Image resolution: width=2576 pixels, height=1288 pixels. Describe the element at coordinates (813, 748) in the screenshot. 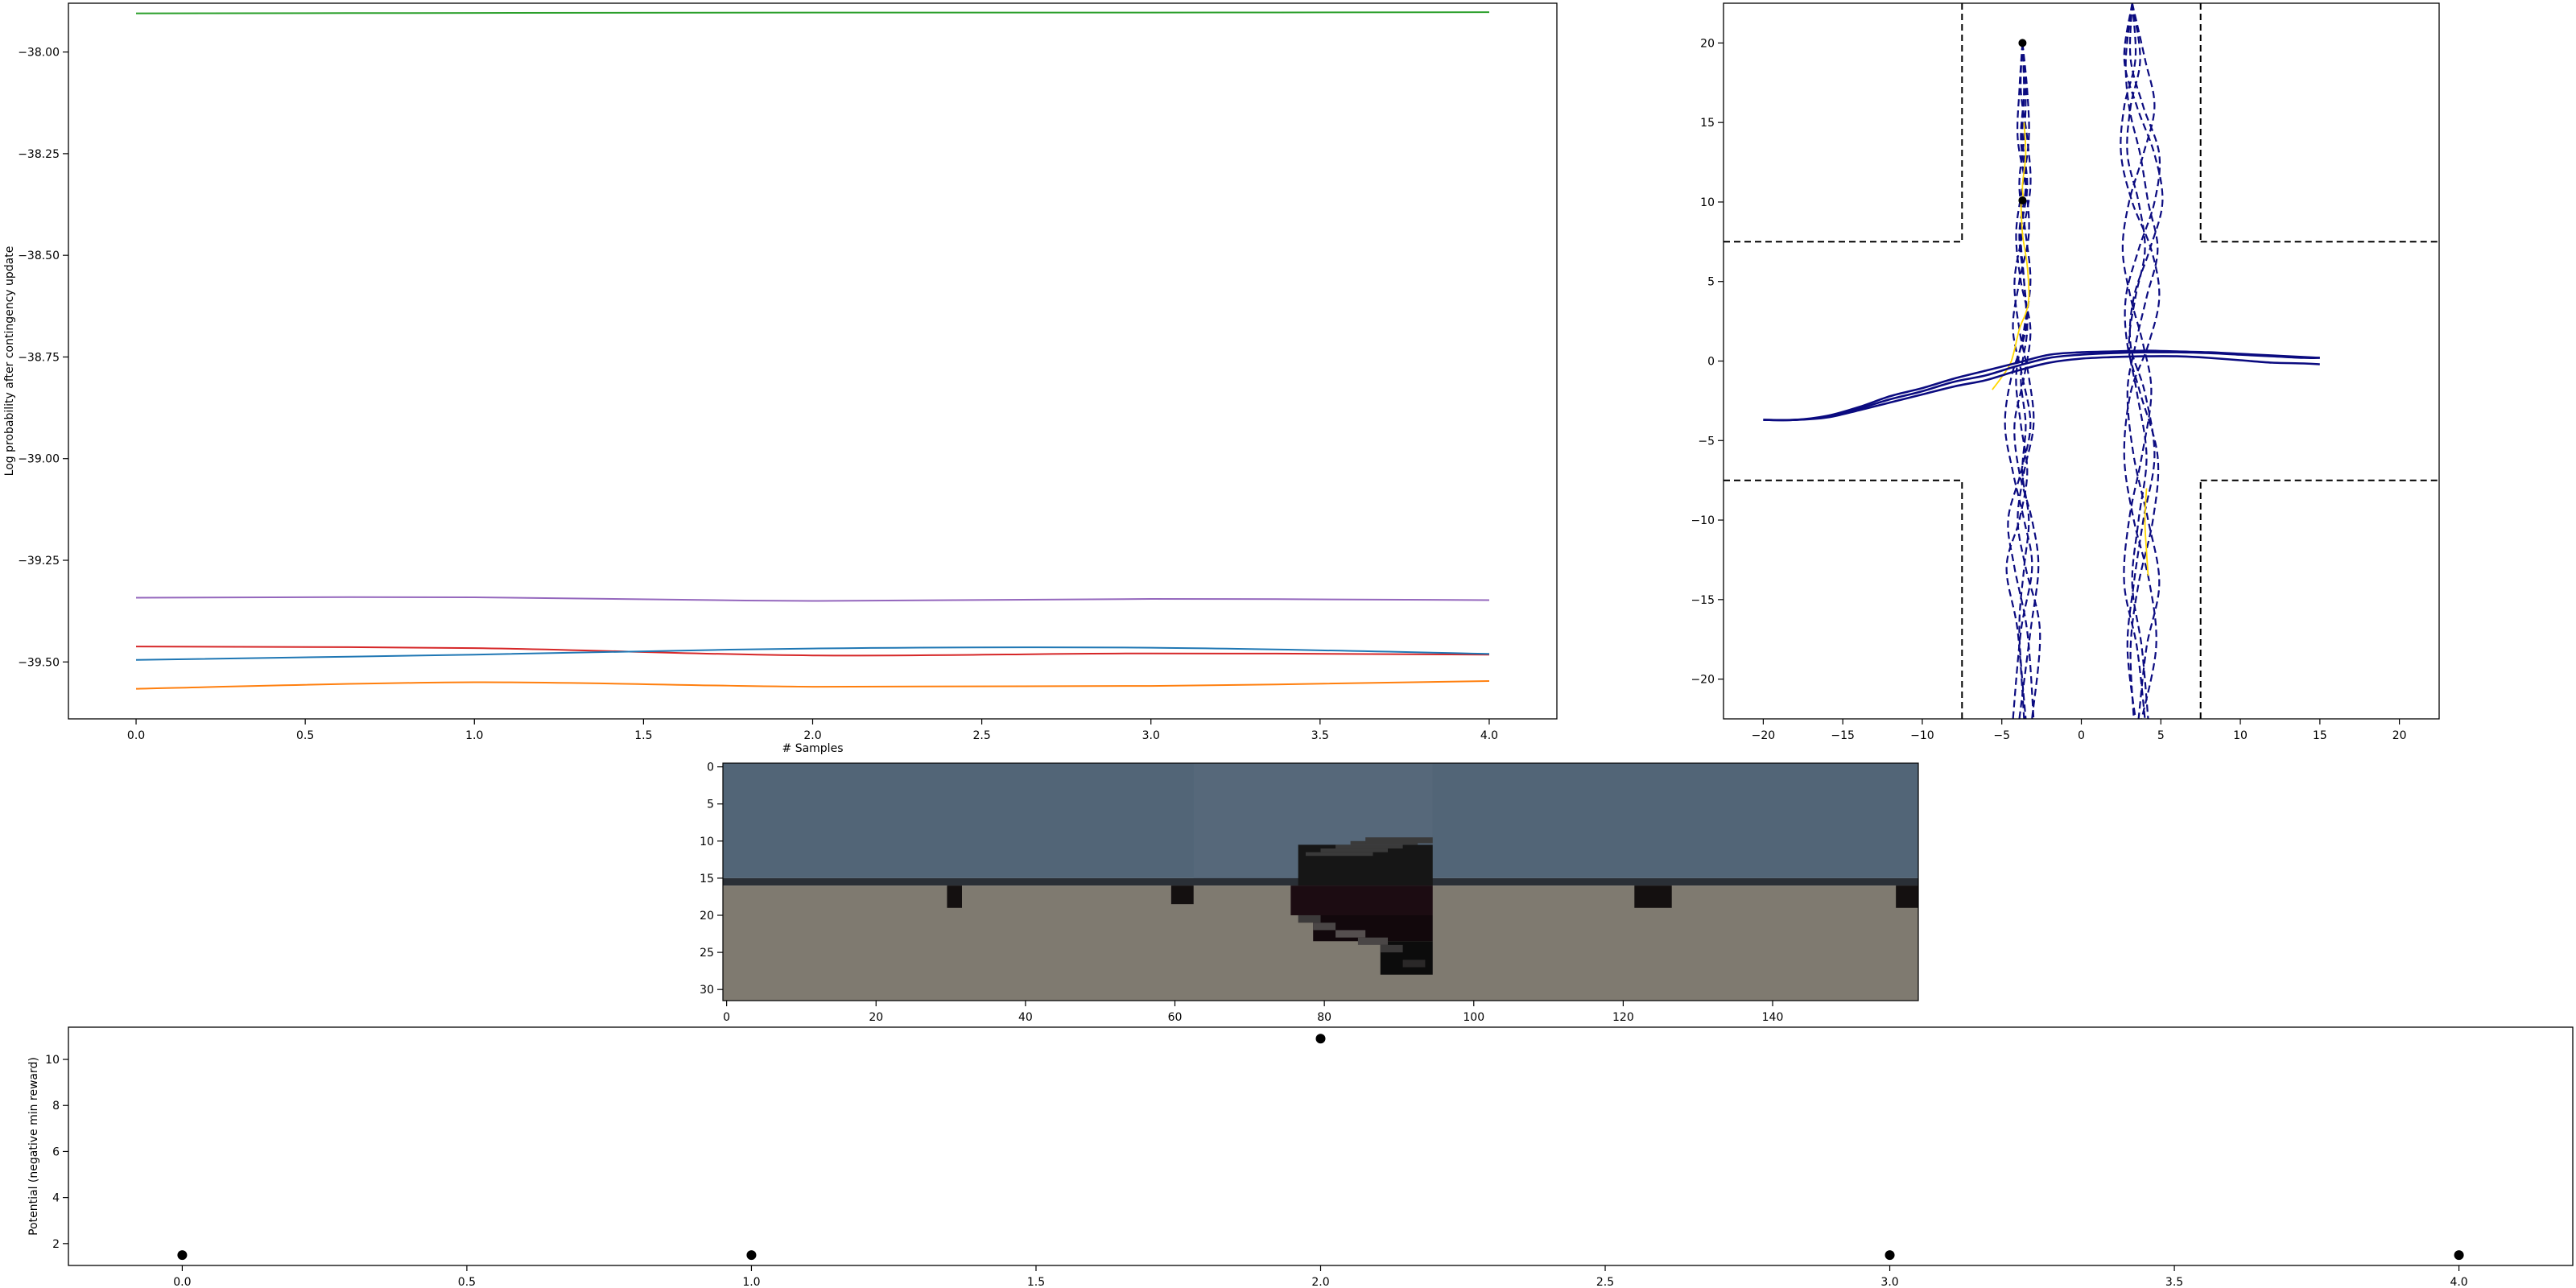

I see `logprob-x-axis-label: # Samples` at that location.